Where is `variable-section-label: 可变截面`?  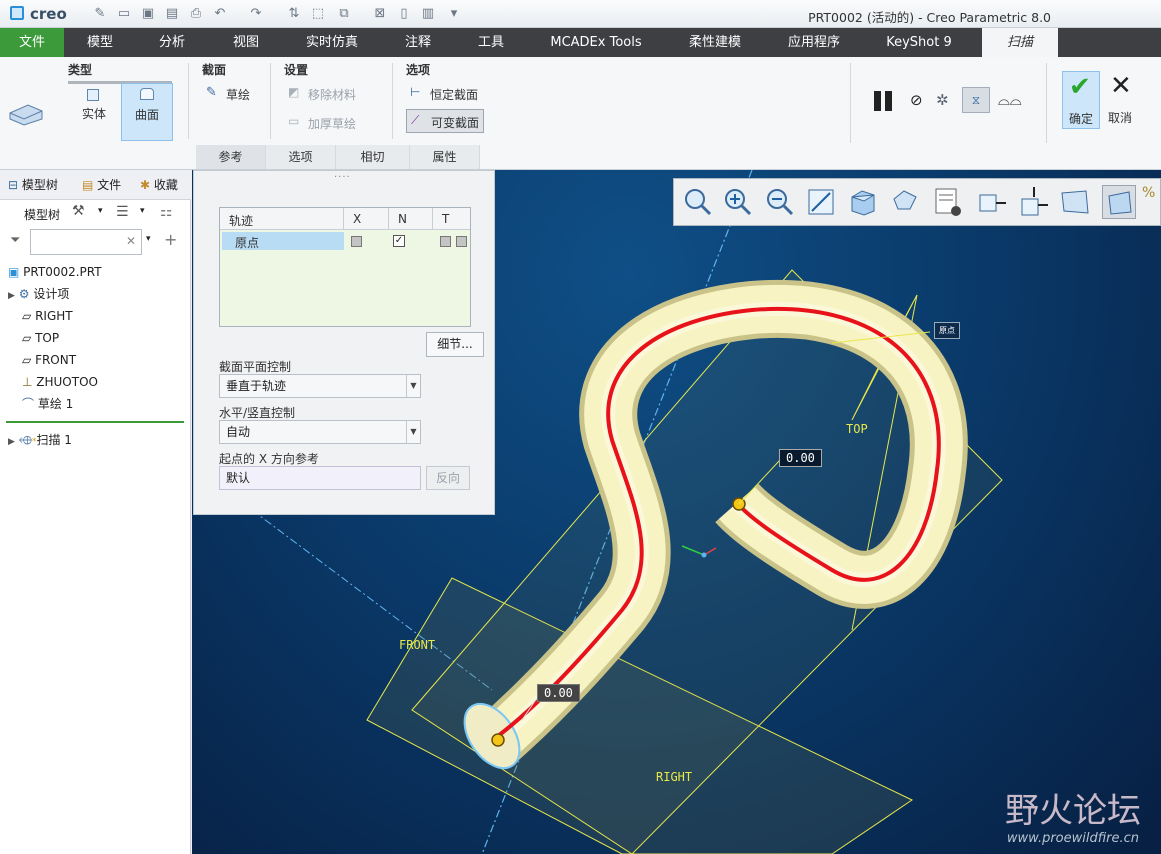 variable-section-label: 可变截面 is located at coordinates (455, 123).